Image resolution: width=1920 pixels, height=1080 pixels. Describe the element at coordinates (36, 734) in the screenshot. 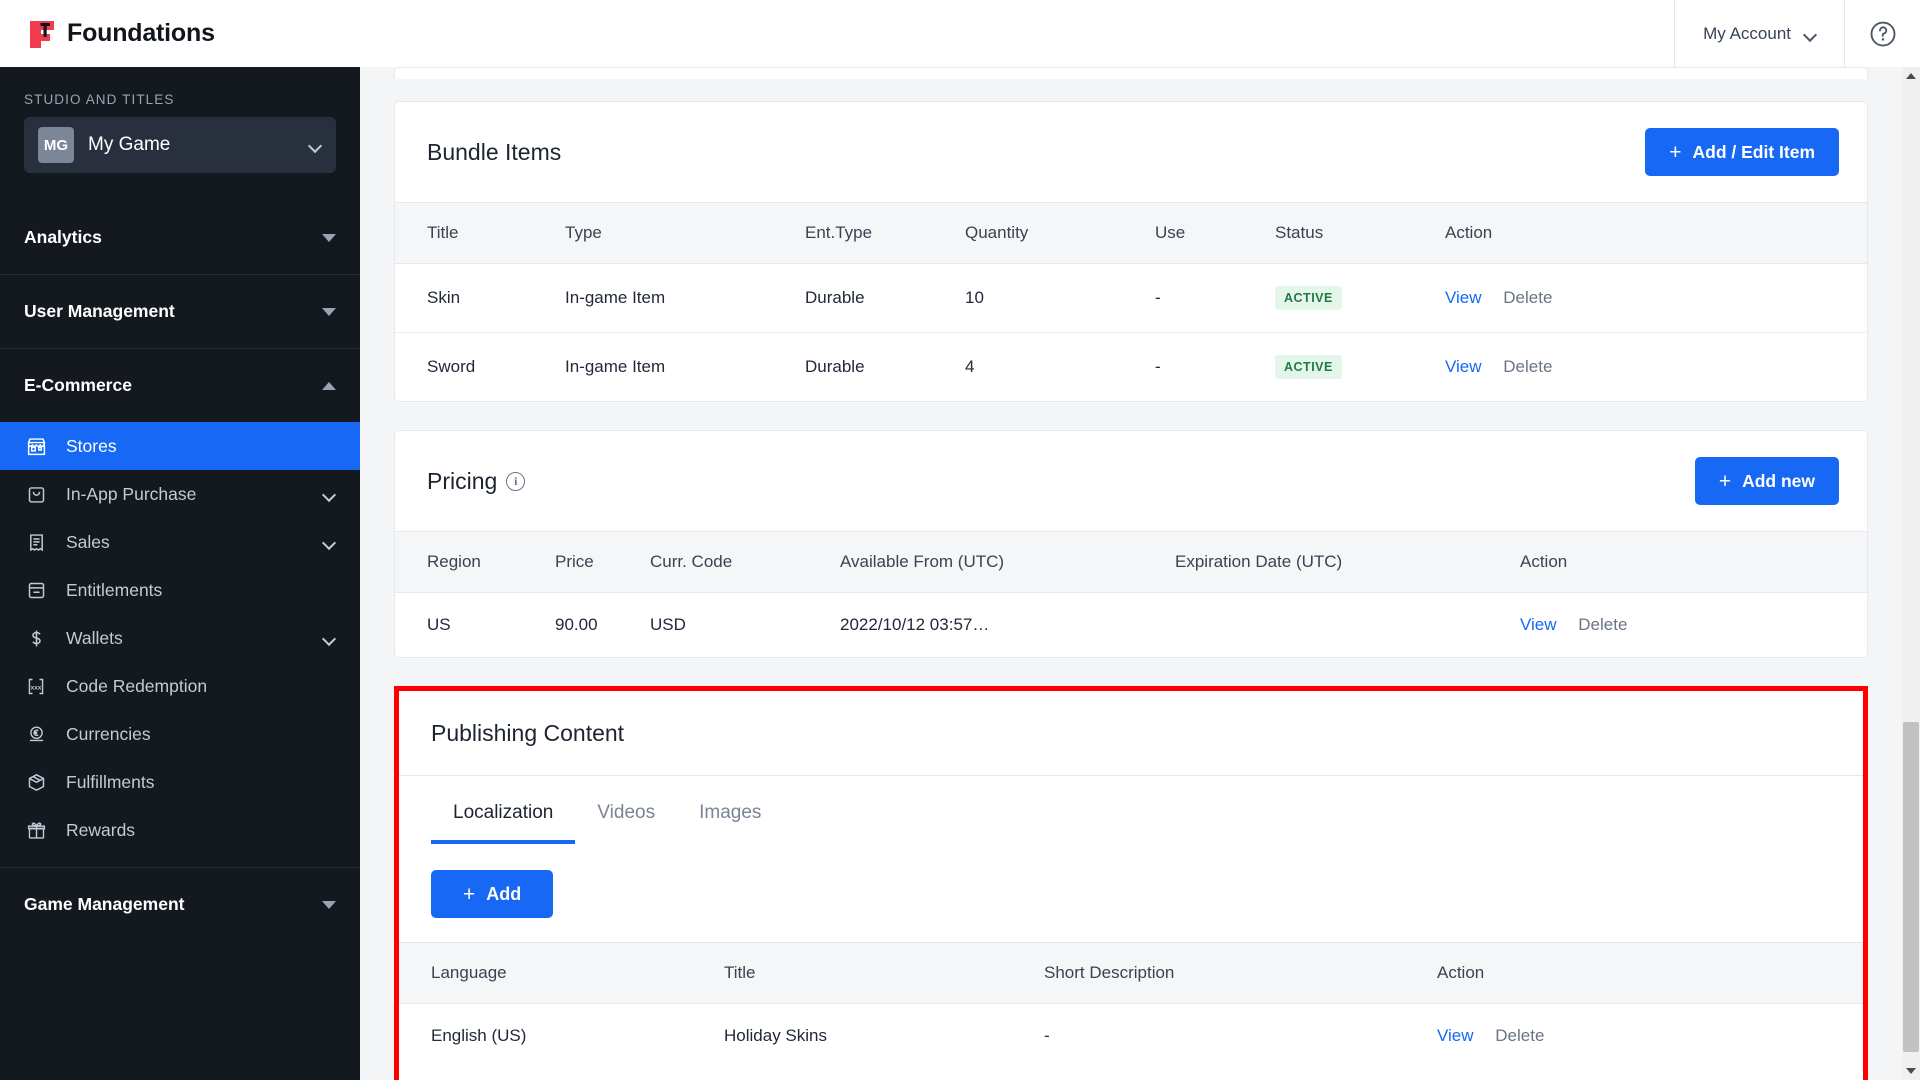

I see `currency-coin-icon` at that location.